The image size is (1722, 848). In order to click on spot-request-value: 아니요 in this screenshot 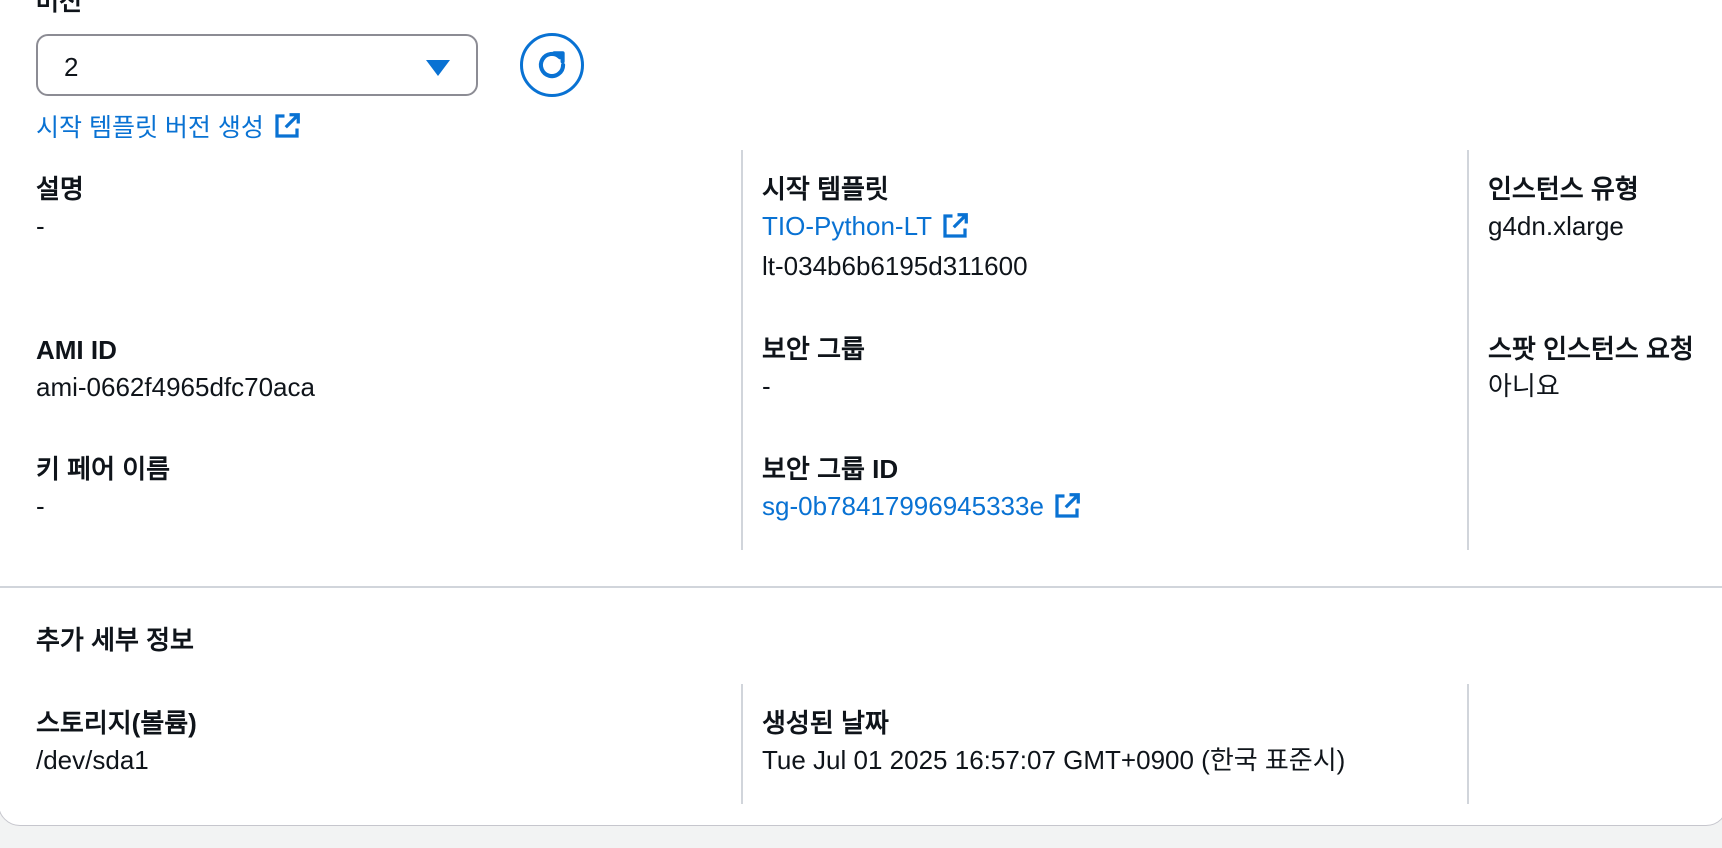, I will do `click(1524, 386)`.